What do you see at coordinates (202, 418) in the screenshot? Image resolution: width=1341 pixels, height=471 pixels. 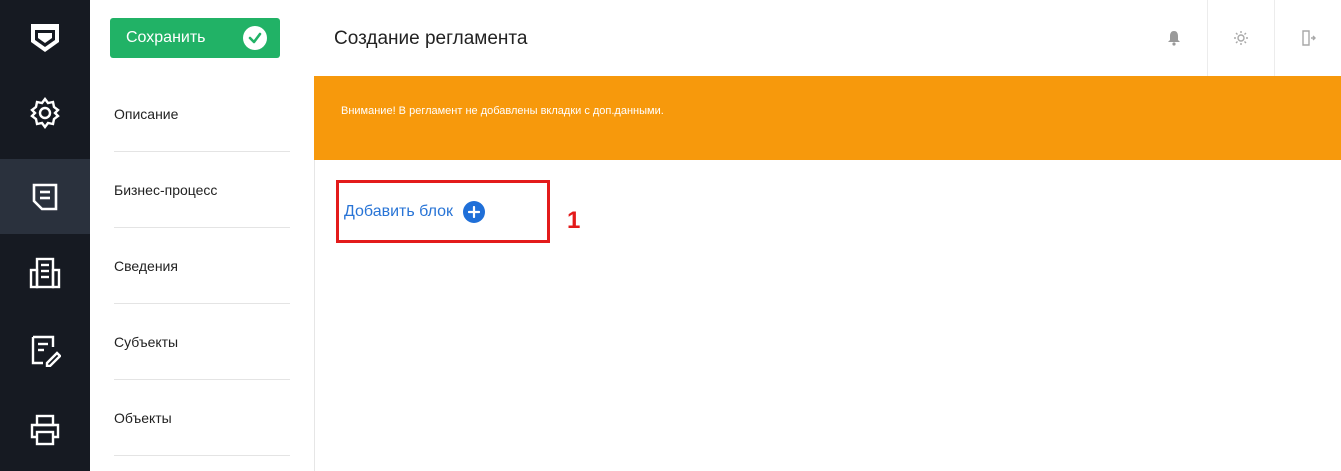 I see `nav-item-objects: Объекты` at bounding box center [202, 418].